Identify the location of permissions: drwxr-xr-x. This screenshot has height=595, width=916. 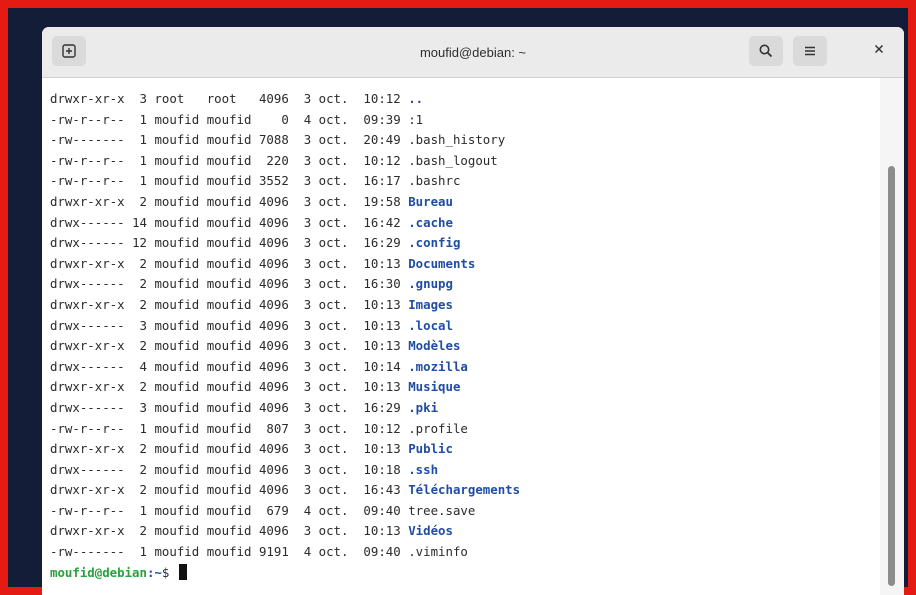
(87, 449).